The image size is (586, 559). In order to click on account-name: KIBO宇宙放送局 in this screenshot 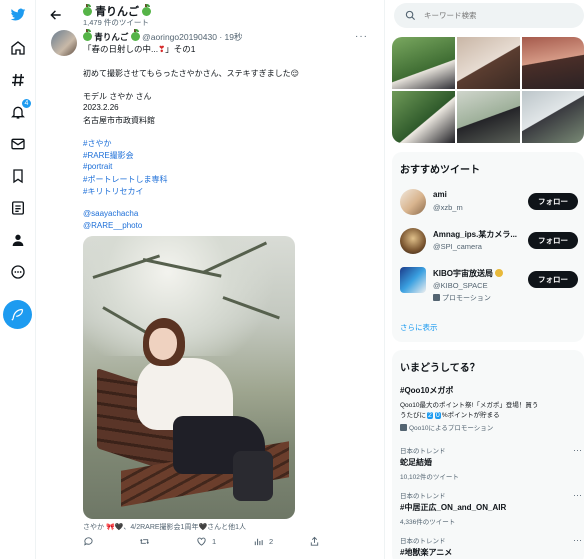, I will do `click(463, 273)`.